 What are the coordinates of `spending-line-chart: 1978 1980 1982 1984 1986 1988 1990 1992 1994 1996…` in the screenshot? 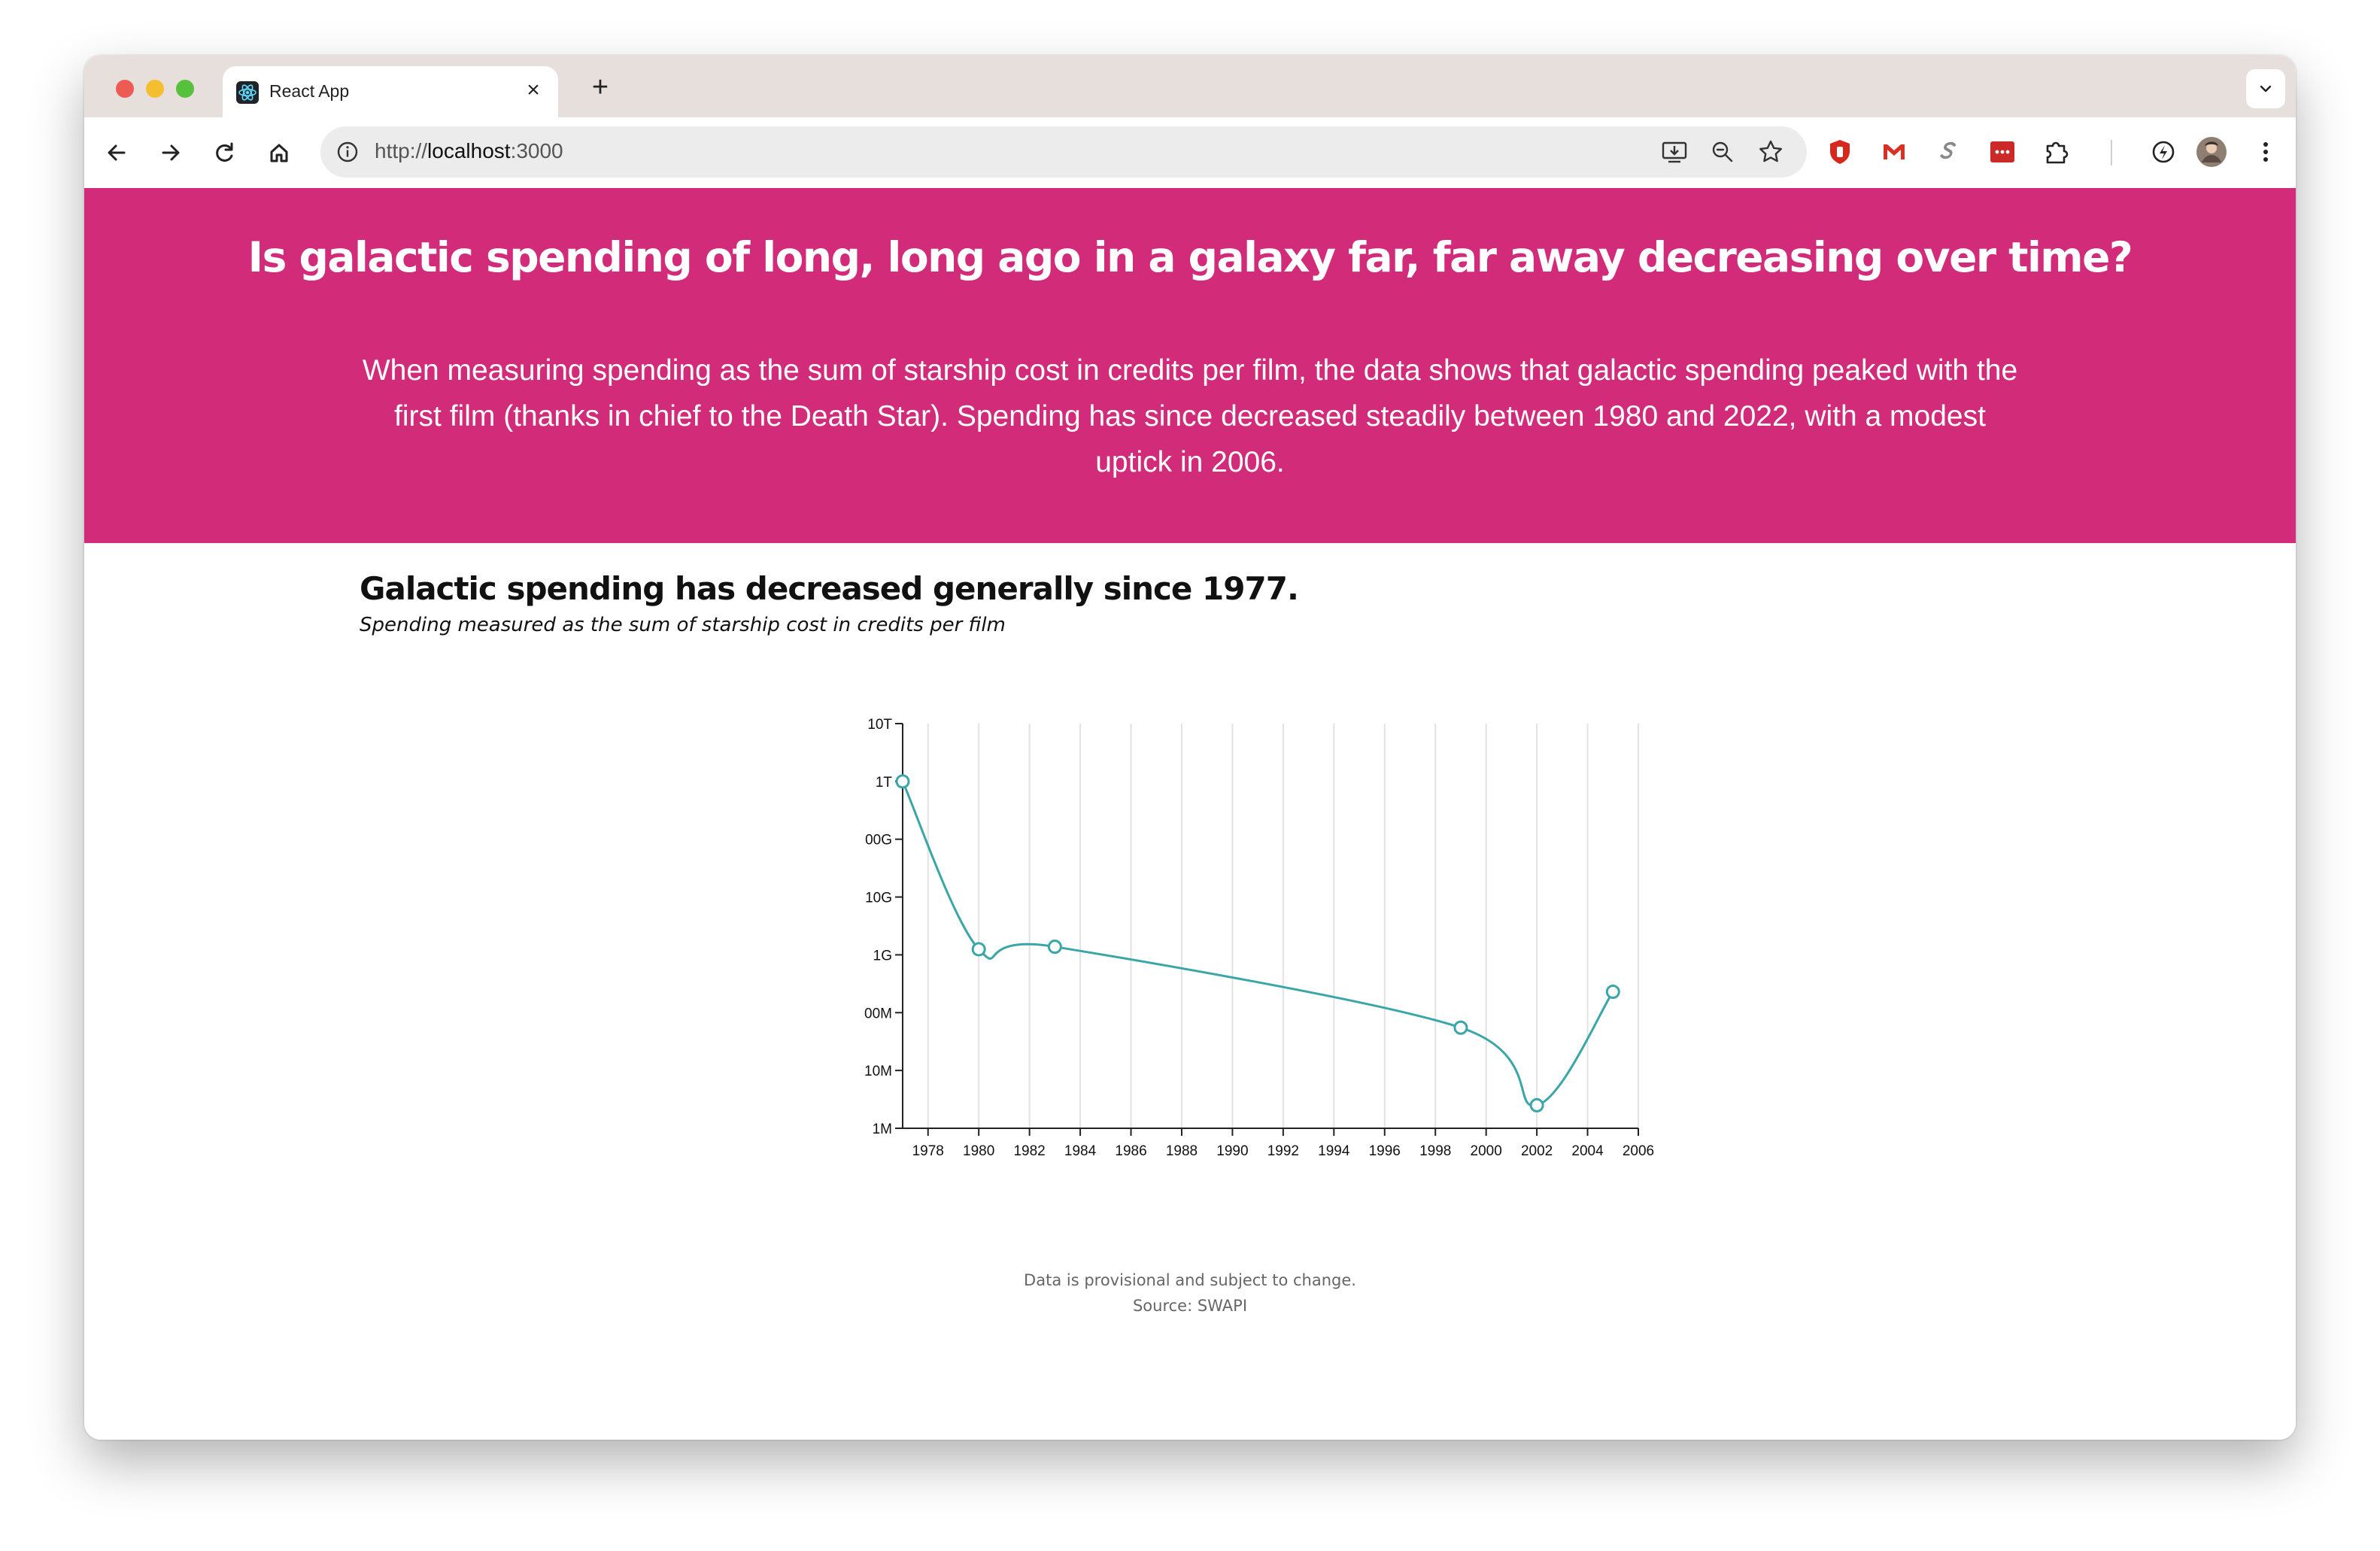 It's located at (1259, 938).